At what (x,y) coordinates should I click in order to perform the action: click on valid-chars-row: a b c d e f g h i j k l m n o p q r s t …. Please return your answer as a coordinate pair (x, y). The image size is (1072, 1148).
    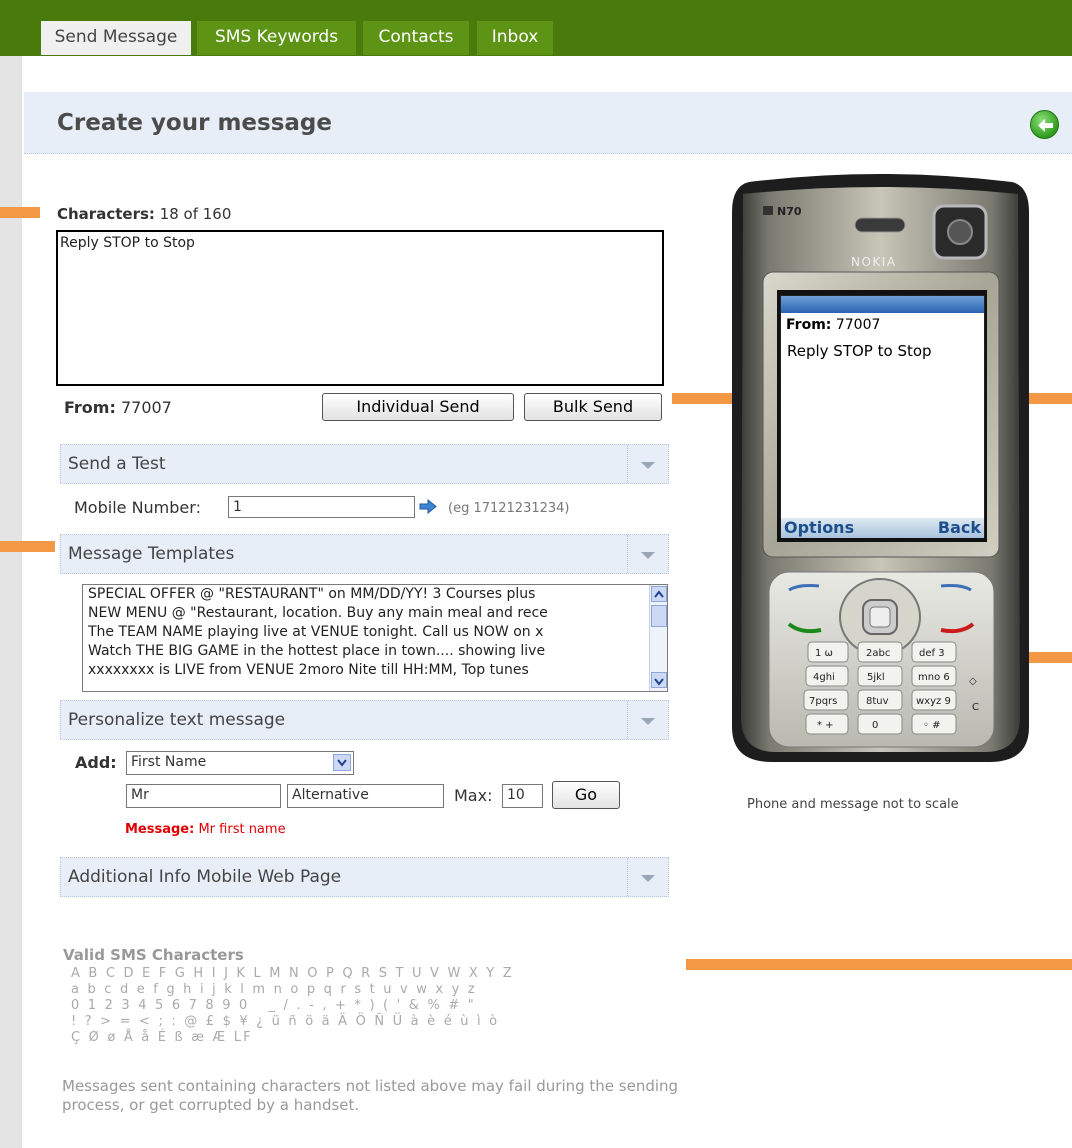
    Looking at the image, I should click on (274, 989).